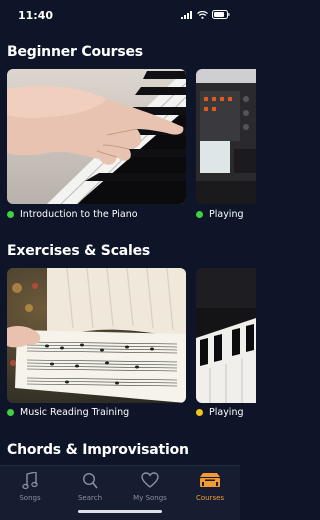 The width and height of the screenshot is (320, 520). I want to click on tab-label: My Songs, so click(150, 498).